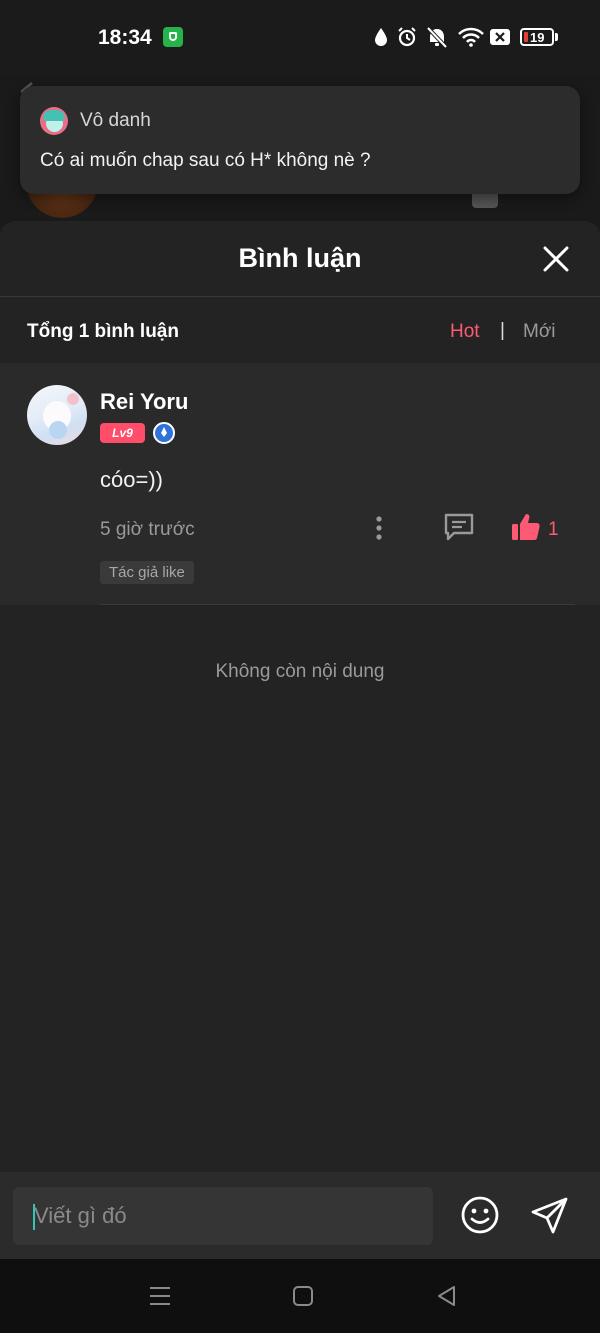 This screenshot has width=600, height=1333. Describe the element at coordinates (300, 38) in the screenshot. I see `status-bar: 18:34 19` at that location.